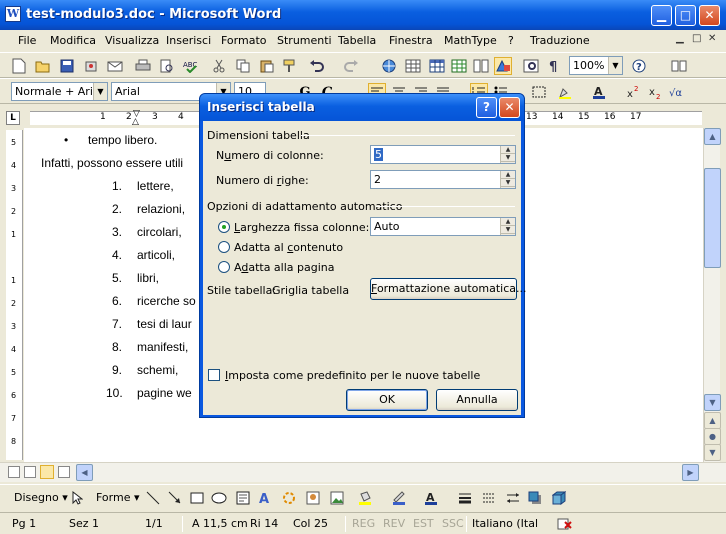 The image size is (726, 534). Describe the element at coordinates (559, 498) in the screenshot. I see `3d-style-icon` at that location.